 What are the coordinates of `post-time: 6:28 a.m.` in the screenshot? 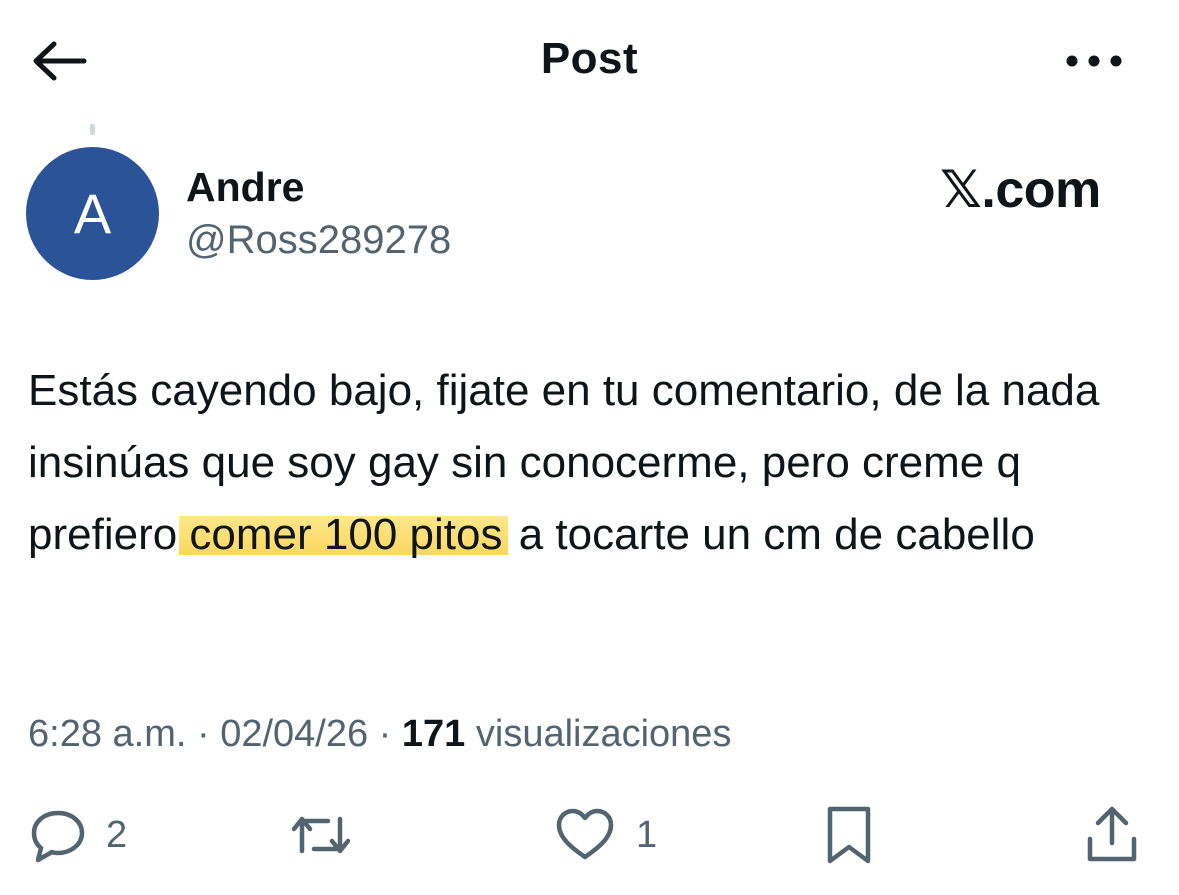 It's located at (107, 734).